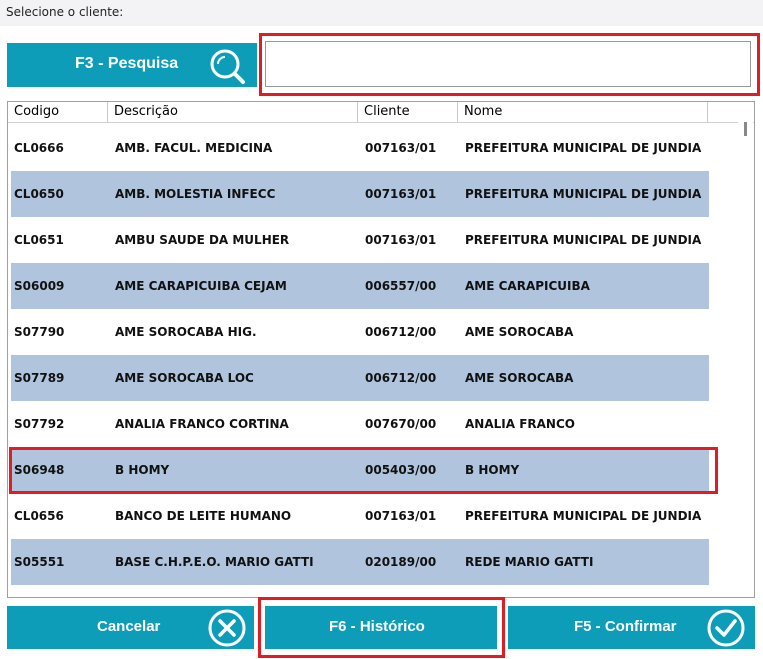  I want to click on cell-descricao: AME SOROCABA HIG., so click(186, 332).